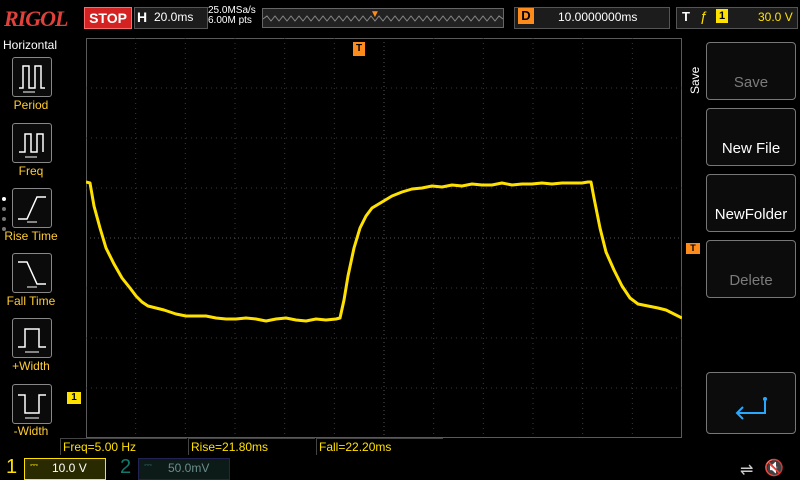  What do you see at coordinates (722, 16) in the screenshot?
I see `trigger-source: 1` at bounding box center [722, 16].